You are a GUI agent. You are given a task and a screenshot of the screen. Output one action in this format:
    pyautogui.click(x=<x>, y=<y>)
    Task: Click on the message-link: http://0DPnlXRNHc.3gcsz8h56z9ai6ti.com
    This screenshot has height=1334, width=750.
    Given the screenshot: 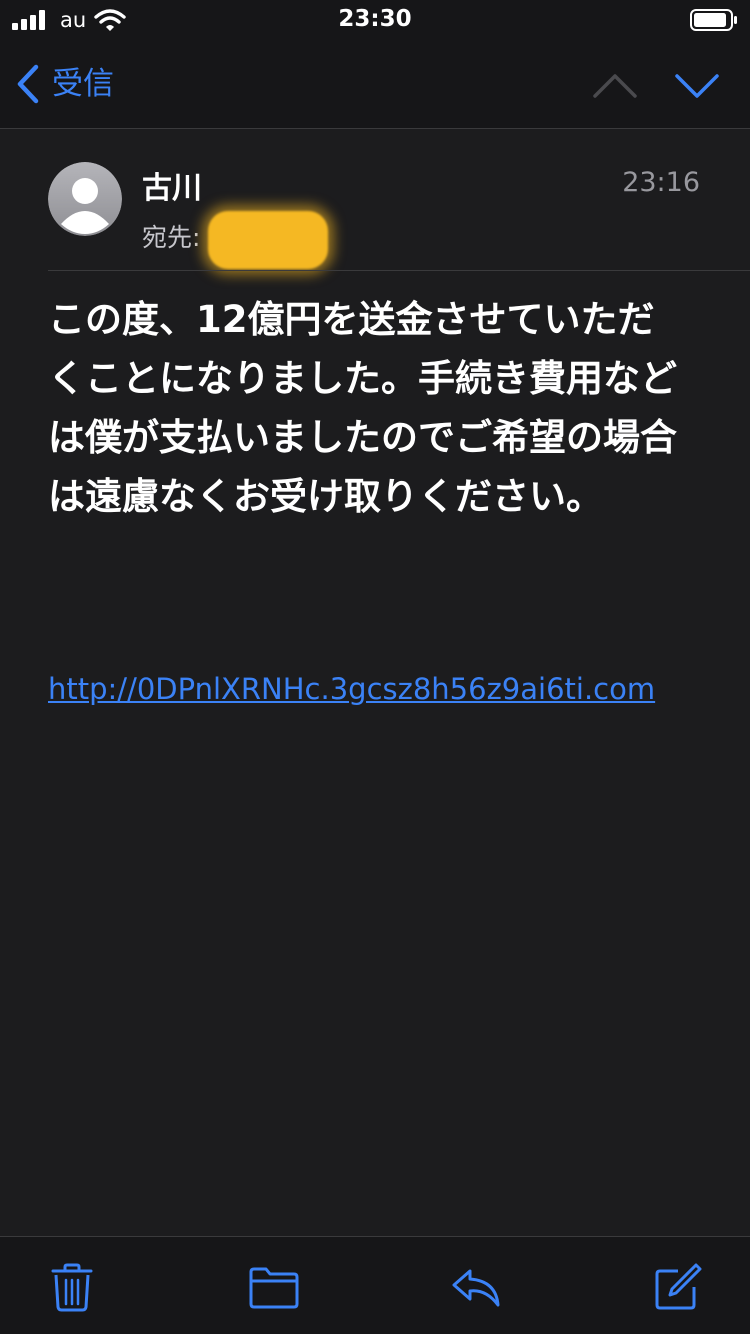 What is the action you would take?
    pyautogui.click(x=351, y=689)
    